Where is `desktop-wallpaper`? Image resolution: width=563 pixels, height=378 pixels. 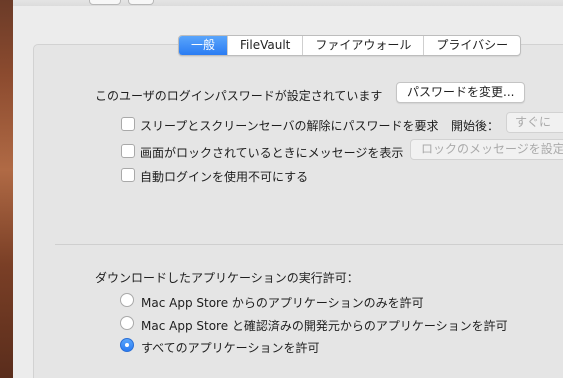
desktop-wallpaper is located at coordinates (6, 189).